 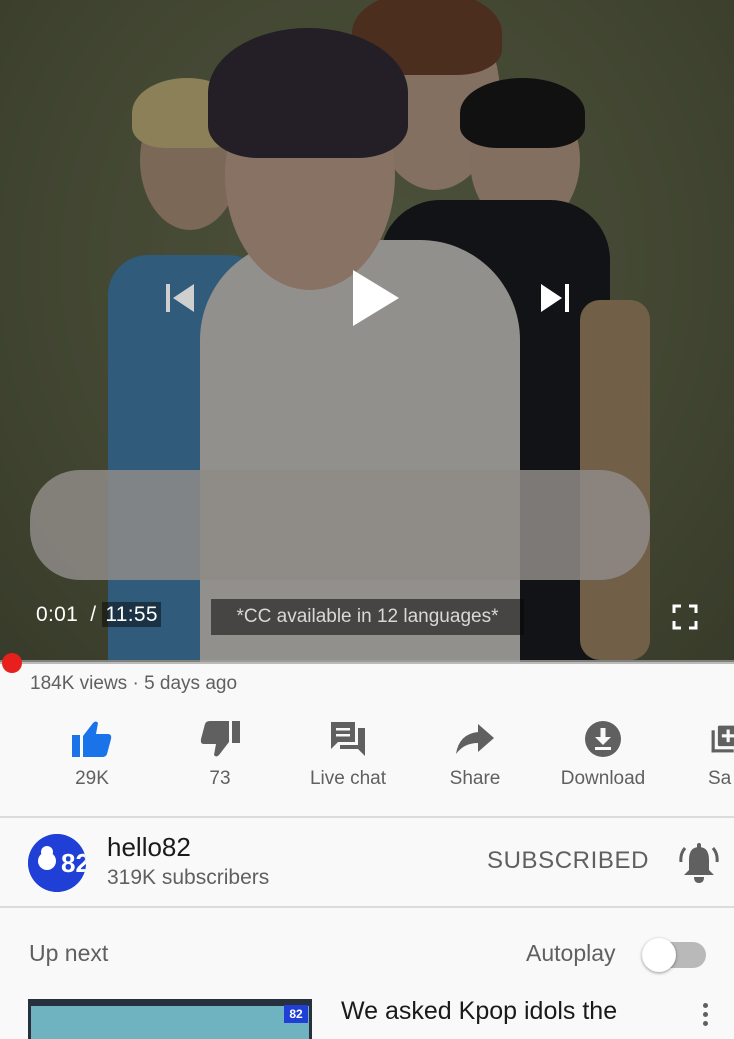 I want to click on caption-notice: *CC available in 12 languages*, so click(x=367, y=617).